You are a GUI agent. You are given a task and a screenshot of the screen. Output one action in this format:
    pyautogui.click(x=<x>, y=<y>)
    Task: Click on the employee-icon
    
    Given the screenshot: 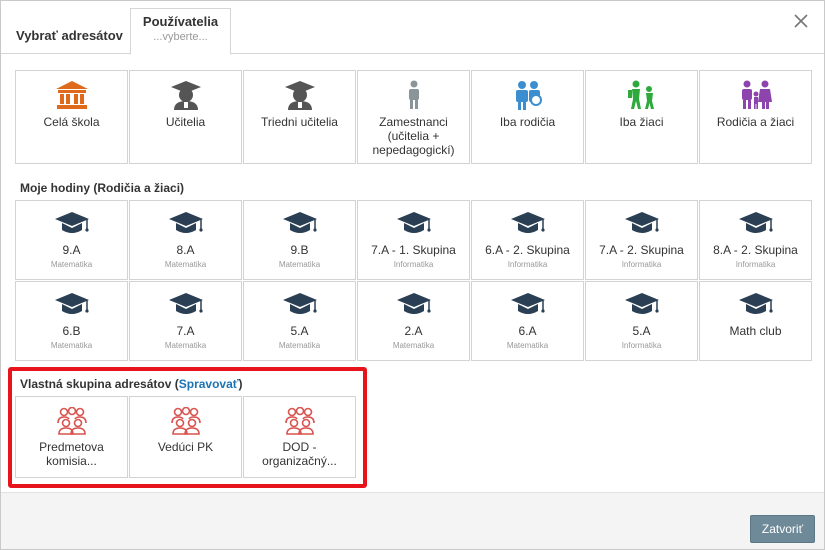 What is the action you would take?
    pyautogui.click(x=413, y=94)
    